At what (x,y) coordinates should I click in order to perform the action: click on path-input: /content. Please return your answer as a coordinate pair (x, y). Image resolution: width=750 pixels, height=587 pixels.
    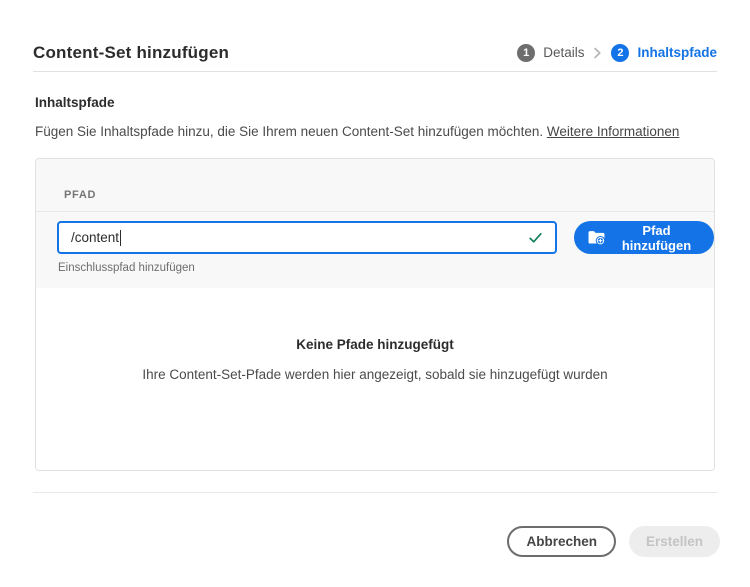
    Looking at the image, I should click on (307, 237).